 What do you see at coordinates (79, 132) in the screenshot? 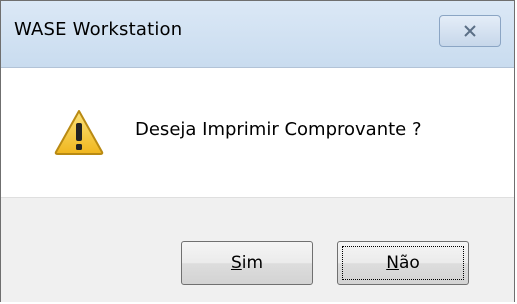
I see `warning-icon` at bounding box center [79, 132].